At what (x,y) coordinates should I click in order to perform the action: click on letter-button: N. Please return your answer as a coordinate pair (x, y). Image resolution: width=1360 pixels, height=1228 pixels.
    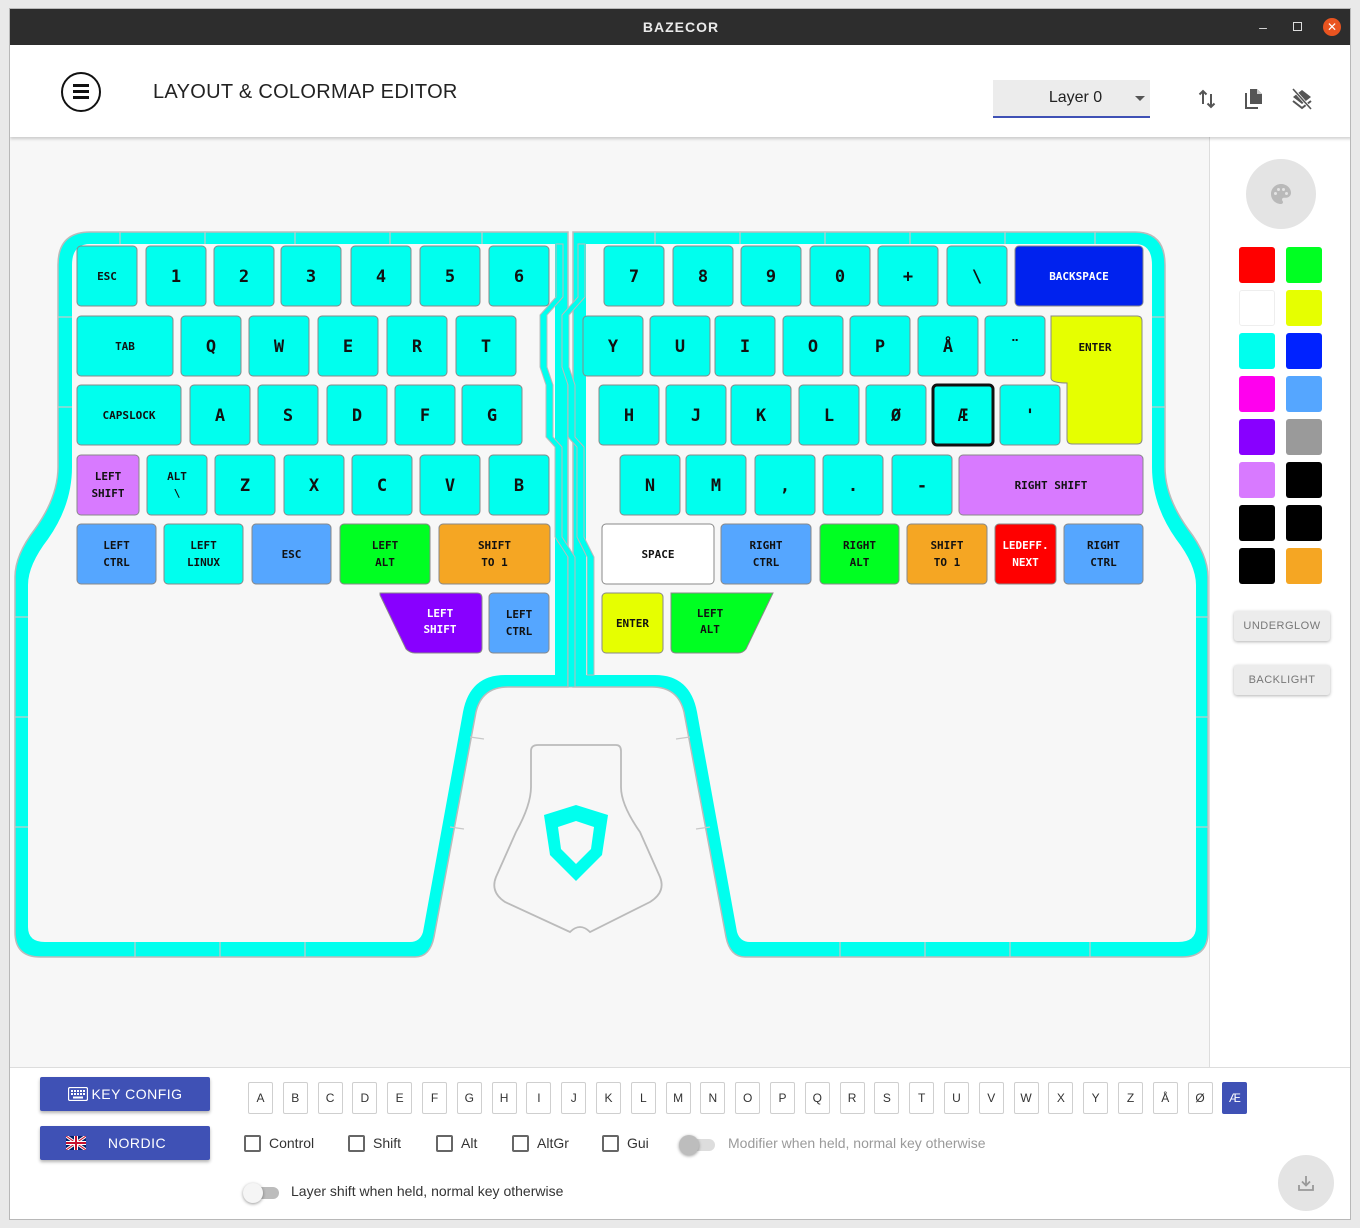
    Looking at the image, I should click on (713, 1098).